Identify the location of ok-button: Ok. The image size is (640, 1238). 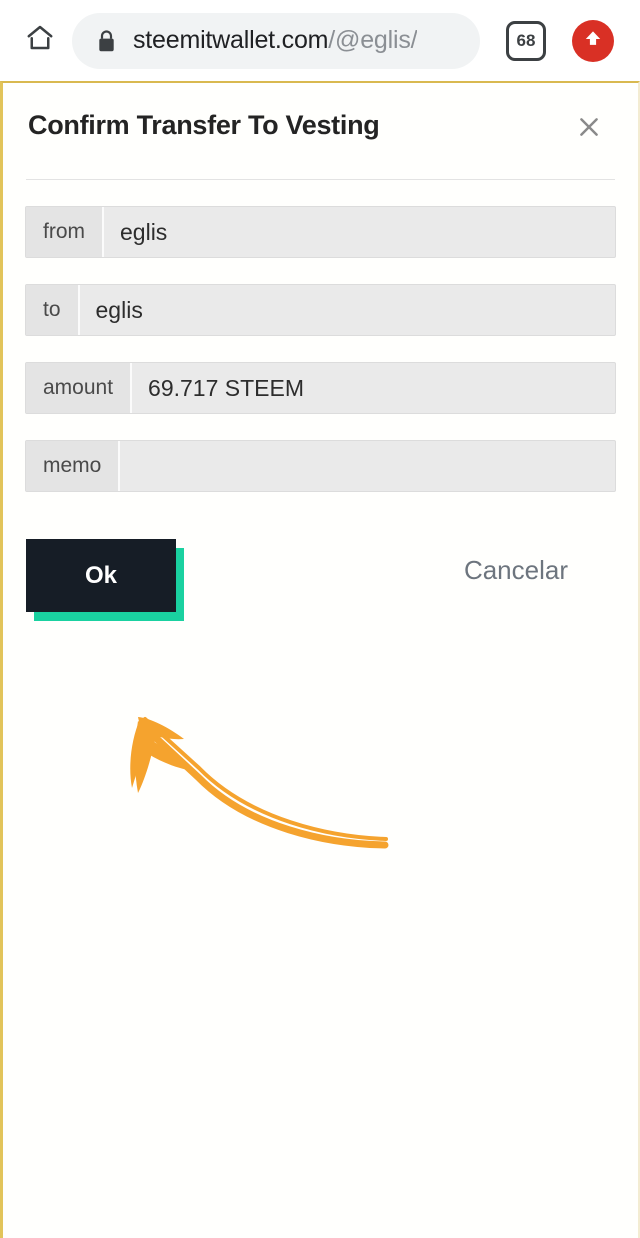
(101, 575).